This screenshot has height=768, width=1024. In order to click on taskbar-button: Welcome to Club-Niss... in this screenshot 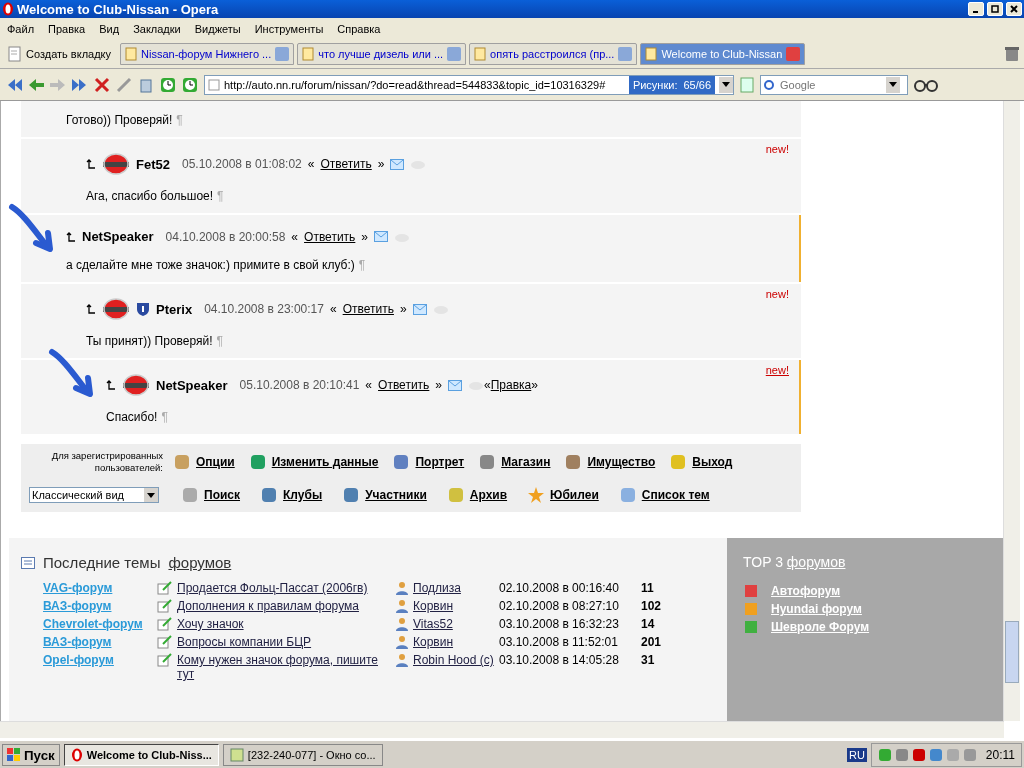, I will do `click(141, 755)`.